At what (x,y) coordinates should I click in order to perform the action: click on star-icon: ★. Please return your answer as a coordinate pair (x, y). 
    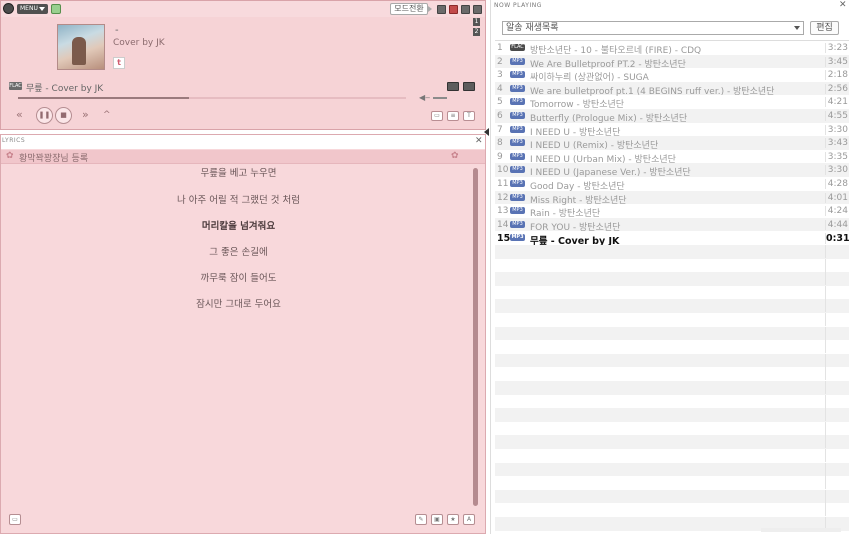
    Looking at the image, I should click on (453, 519).